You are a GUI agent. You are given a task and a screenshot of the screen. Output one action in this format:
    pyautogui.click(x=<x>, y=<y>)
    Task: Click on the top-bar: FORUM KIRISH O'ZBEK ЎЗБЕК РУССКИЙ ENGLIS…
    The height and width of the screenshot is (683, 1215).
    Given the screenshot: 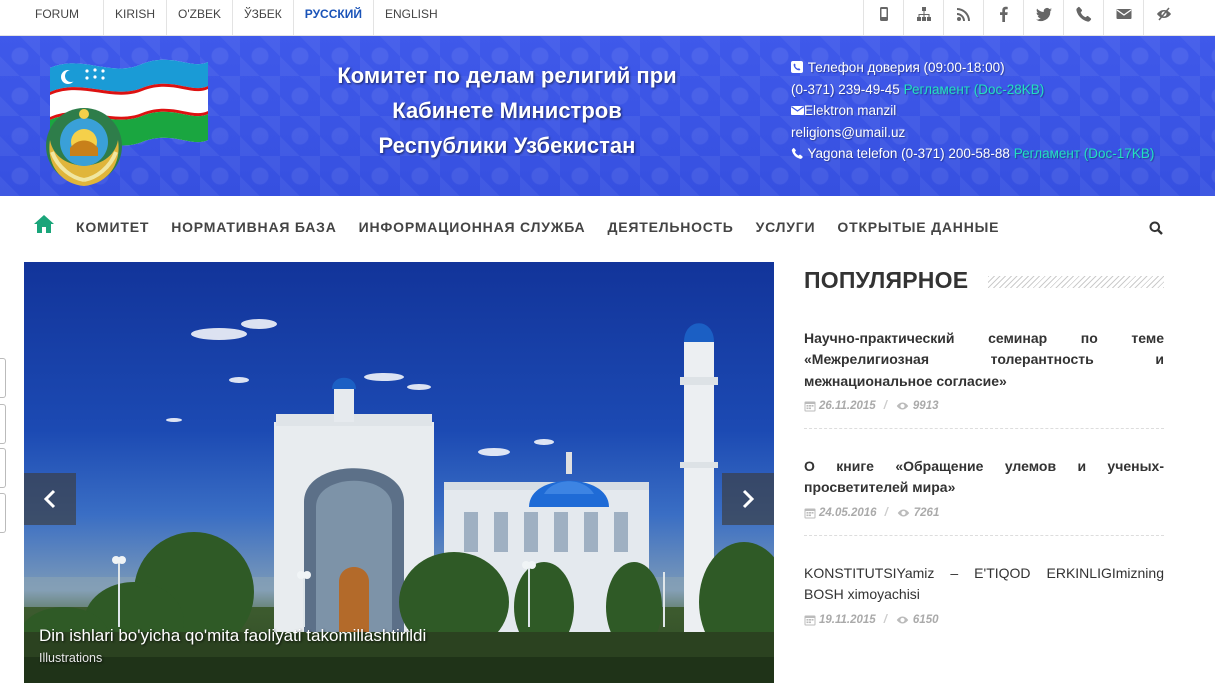 What is the action you would take?
    pyautogui.click(x=607, y=18)
    